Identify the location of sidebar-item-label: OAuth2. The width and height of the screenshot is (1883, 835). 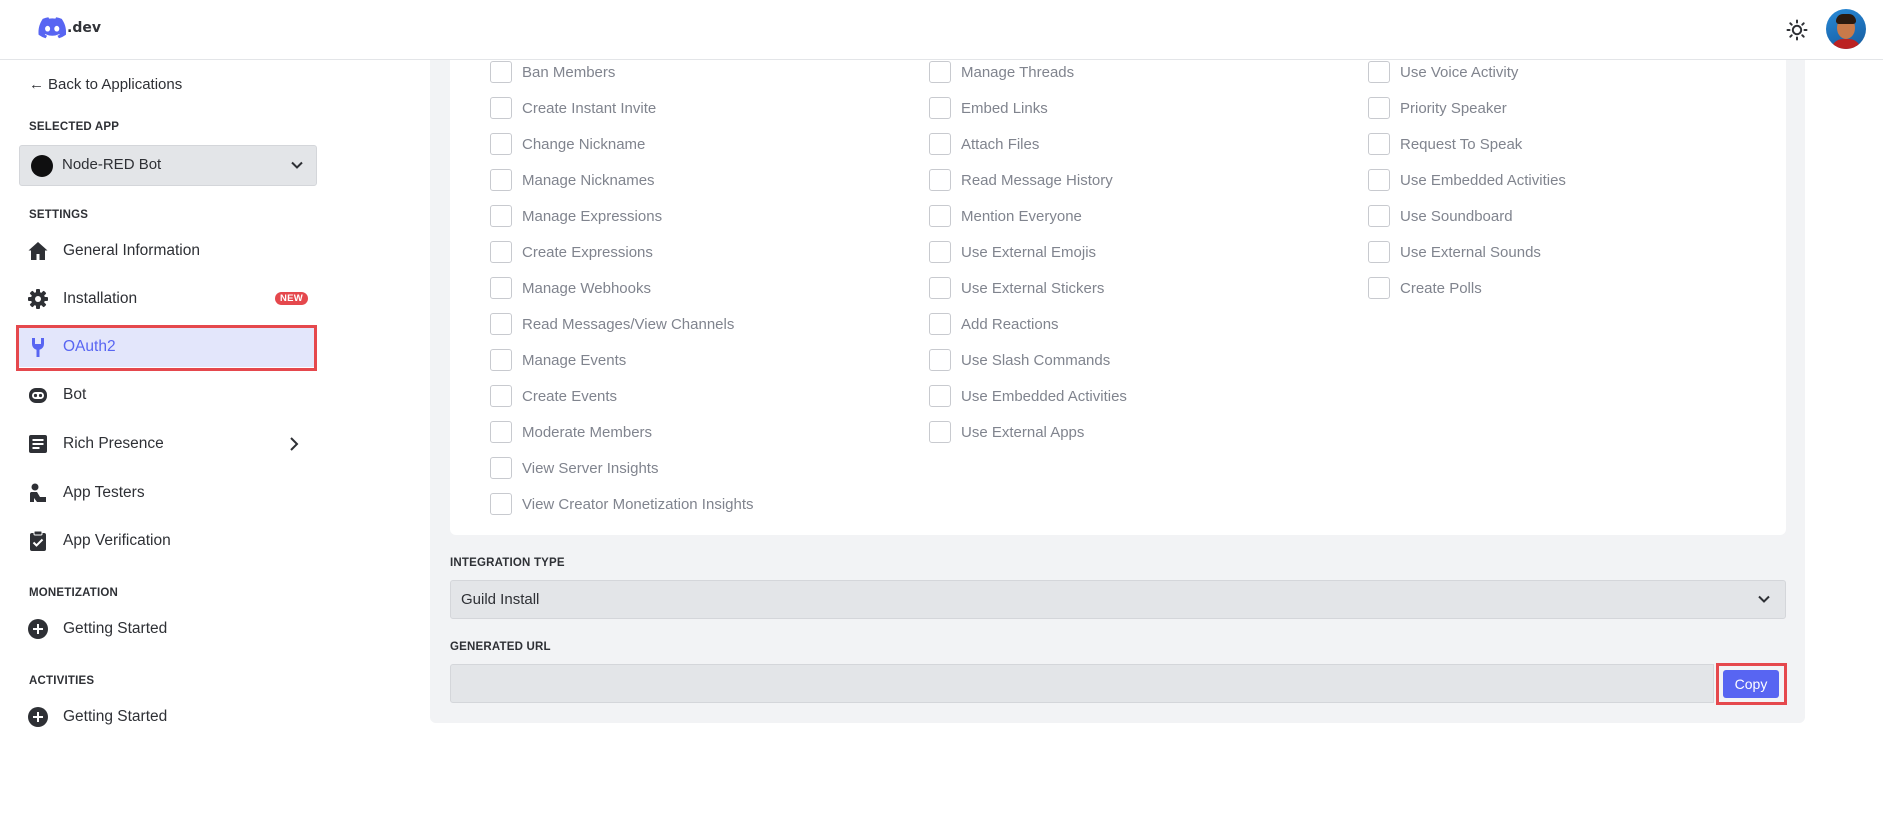
(89, 346).